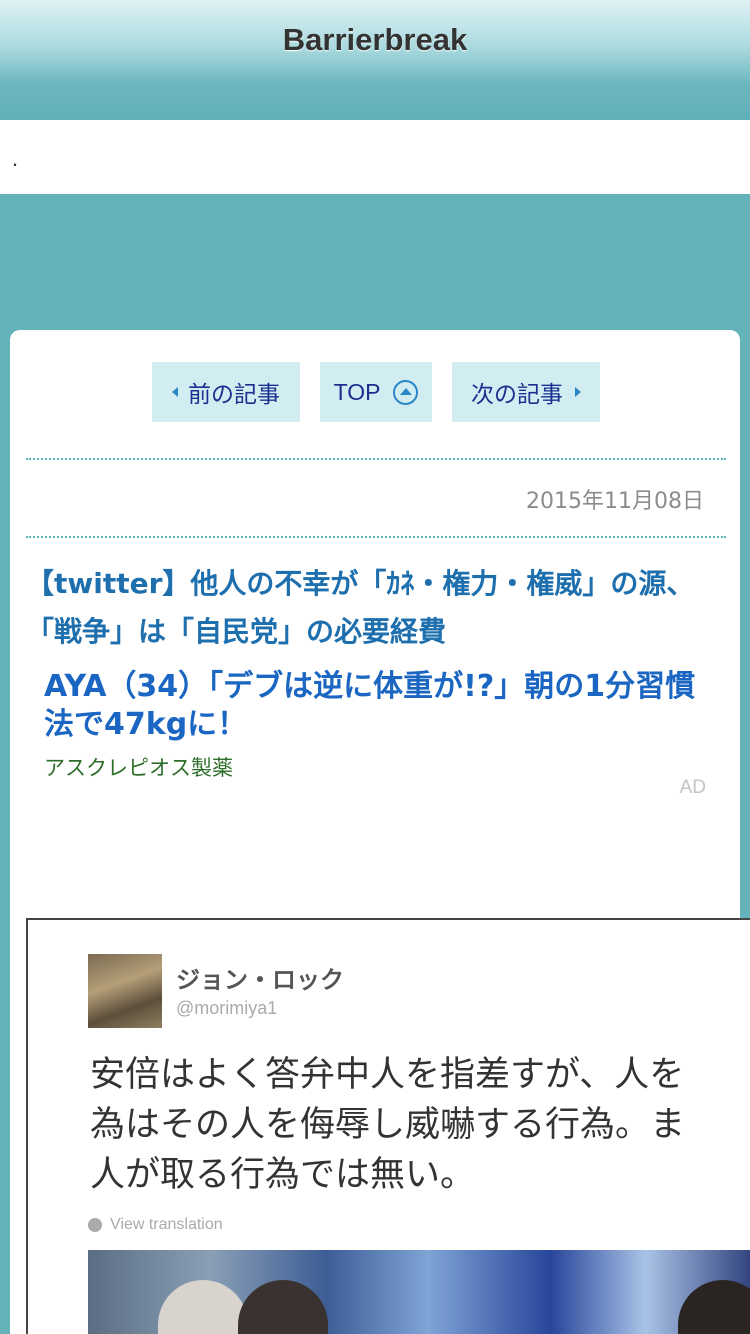  Describe the element at coordinates (375, 40) in the screenshot. I see `site-title: Barrierbreak` at that location.